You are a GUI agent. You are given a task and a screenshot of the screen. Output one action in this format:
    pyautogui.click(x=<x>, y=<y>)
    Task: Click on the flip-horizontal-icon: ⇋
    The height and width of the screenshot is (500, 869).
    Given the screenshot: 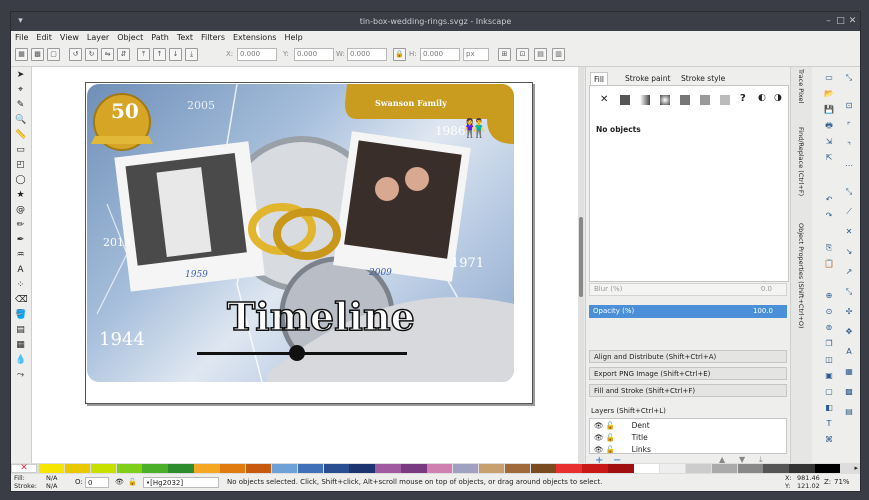 What is the action you would take?
    pyautogui.click(x=107, y=54)
    